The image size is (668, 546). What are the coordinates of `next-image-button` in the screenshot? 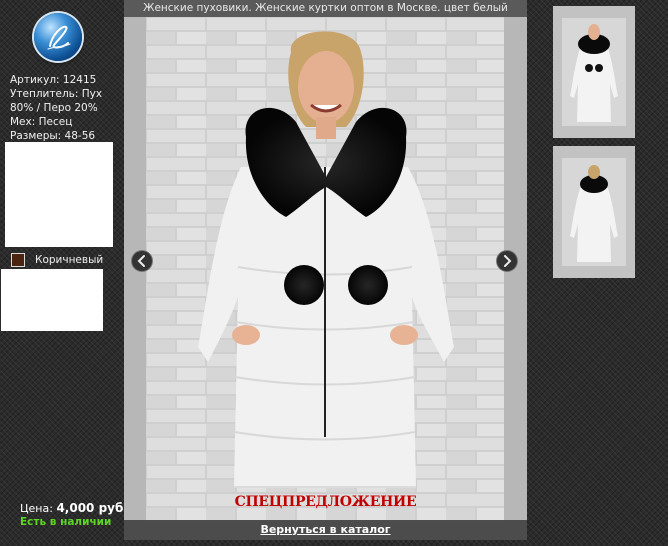 It's located at (507, 261).